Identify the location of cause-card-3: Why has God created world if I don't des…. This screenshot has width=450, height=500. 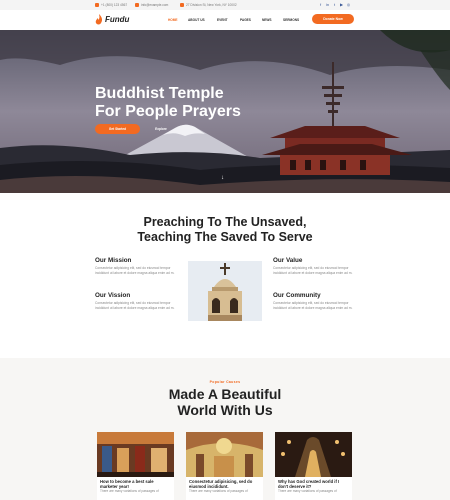
(313, 466).